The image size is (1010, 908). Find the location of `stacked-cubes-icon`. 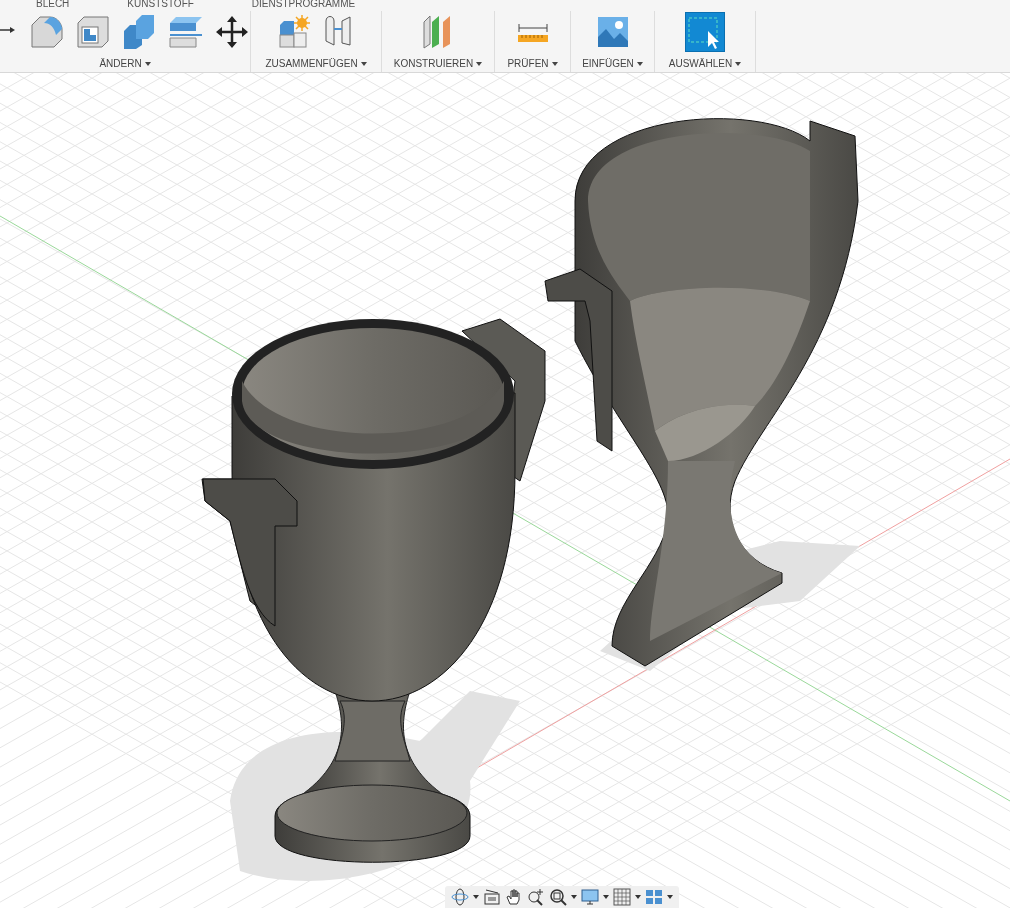

stacked-cubes-icon is located at coordinates (139, 32).